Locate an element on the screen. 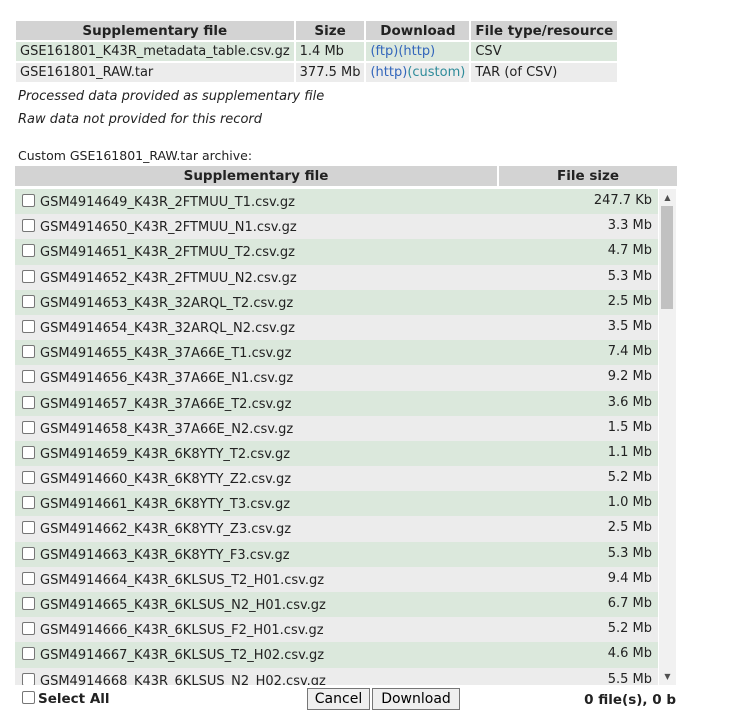 This screenshot has width=745, height=725. file-size: 1.4 Mb is located at coordinates (330, 51).